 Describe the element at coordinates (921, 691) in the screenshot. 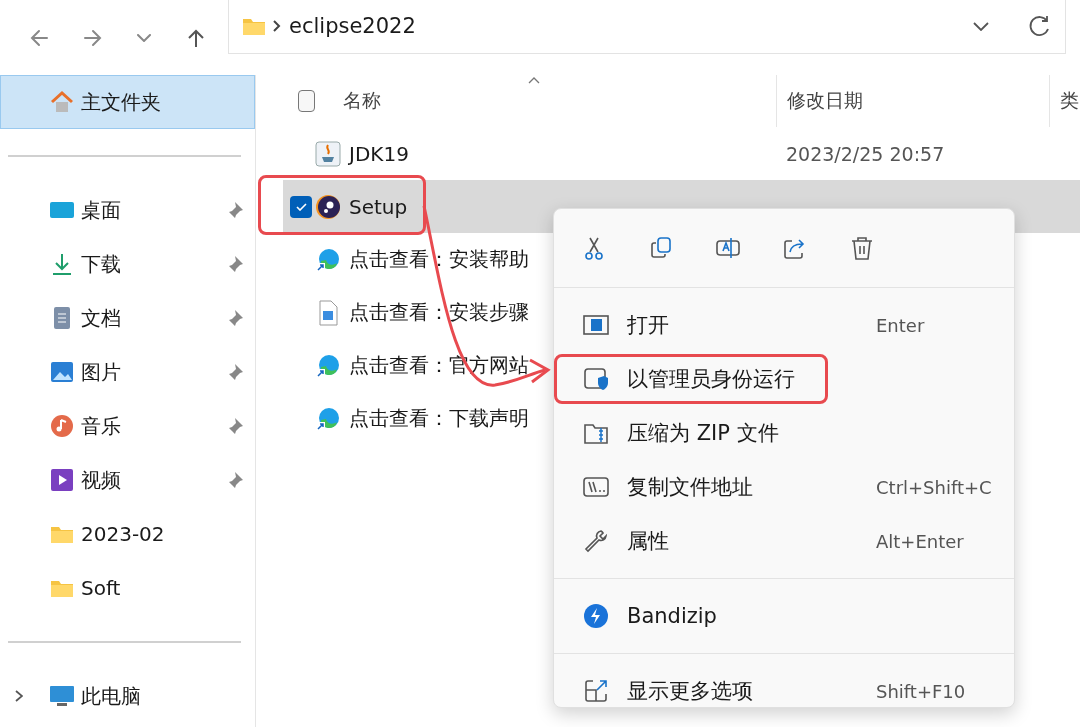

I see `shortcut-hint: Shift+F10` at that location.